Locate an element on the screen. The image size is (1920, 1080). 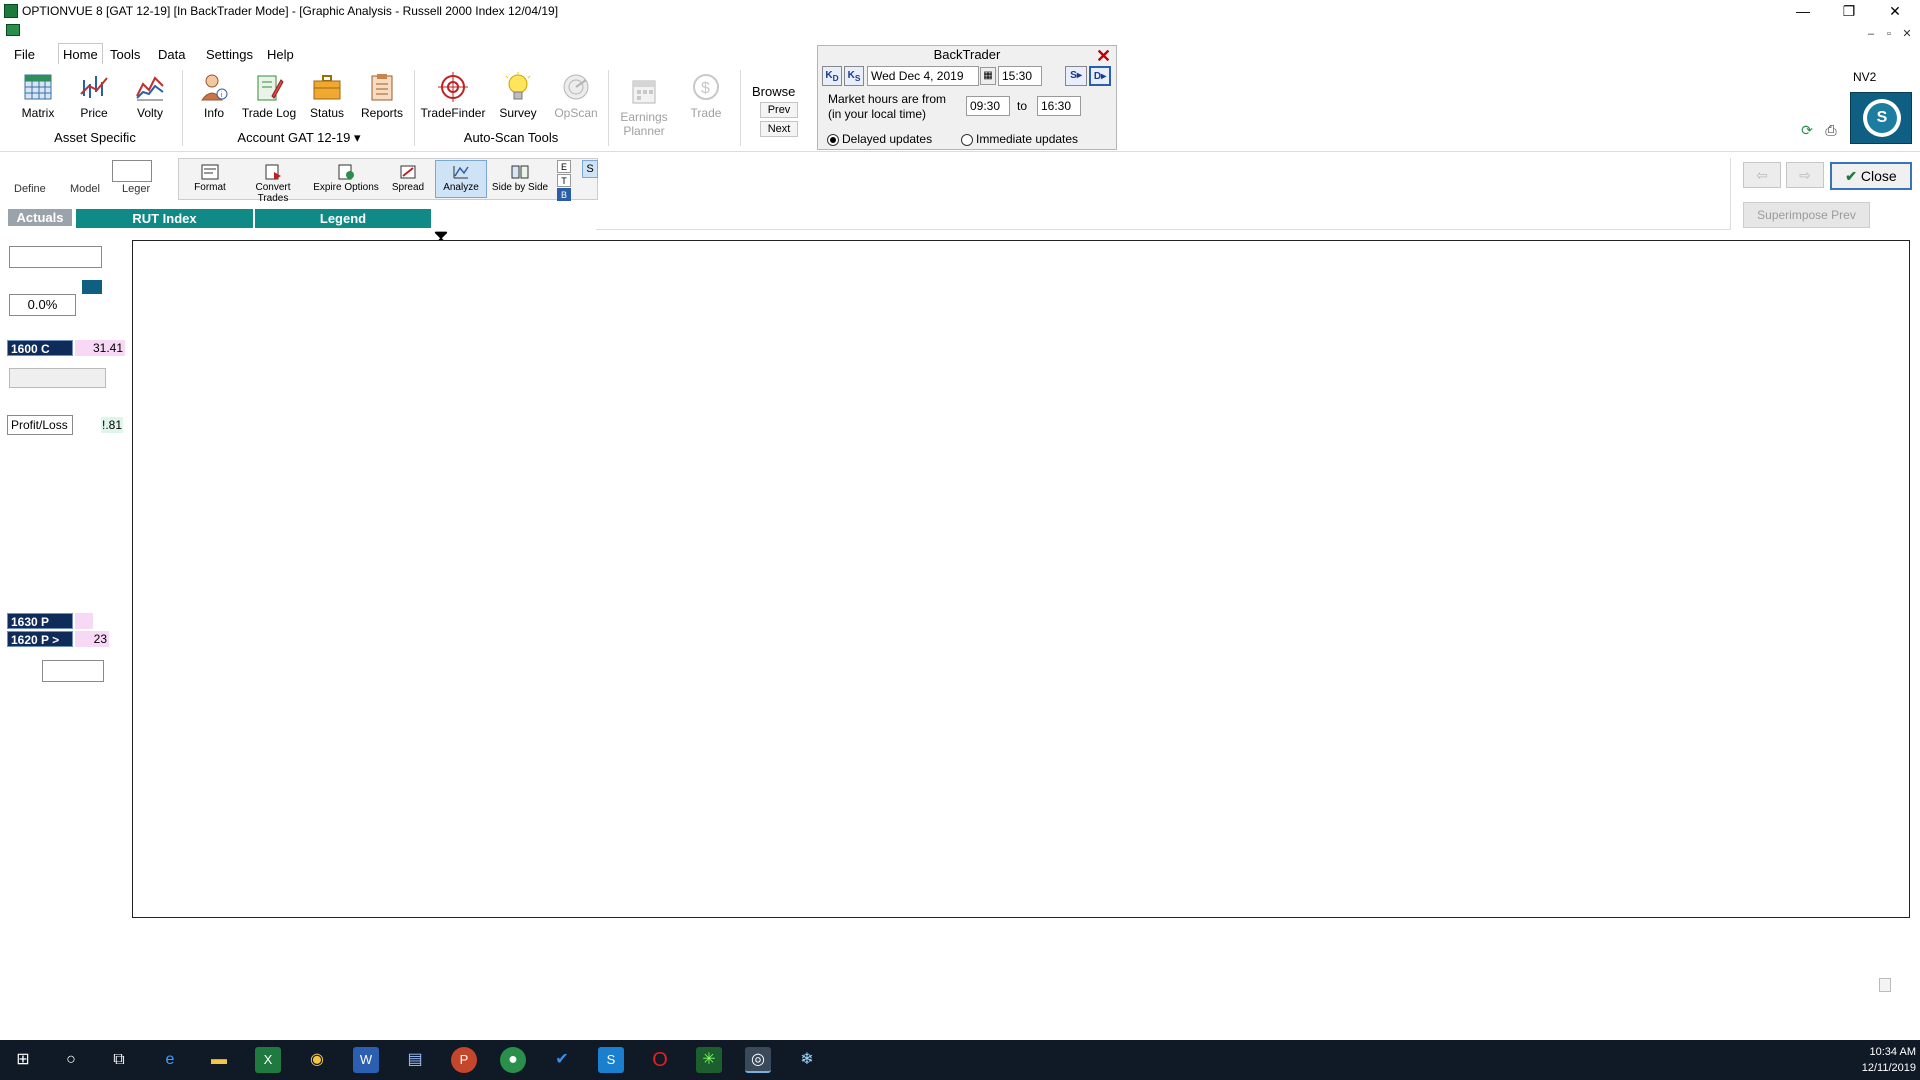
earnings-planner-button: Earnings Planner is located at coordinates (644, 107).